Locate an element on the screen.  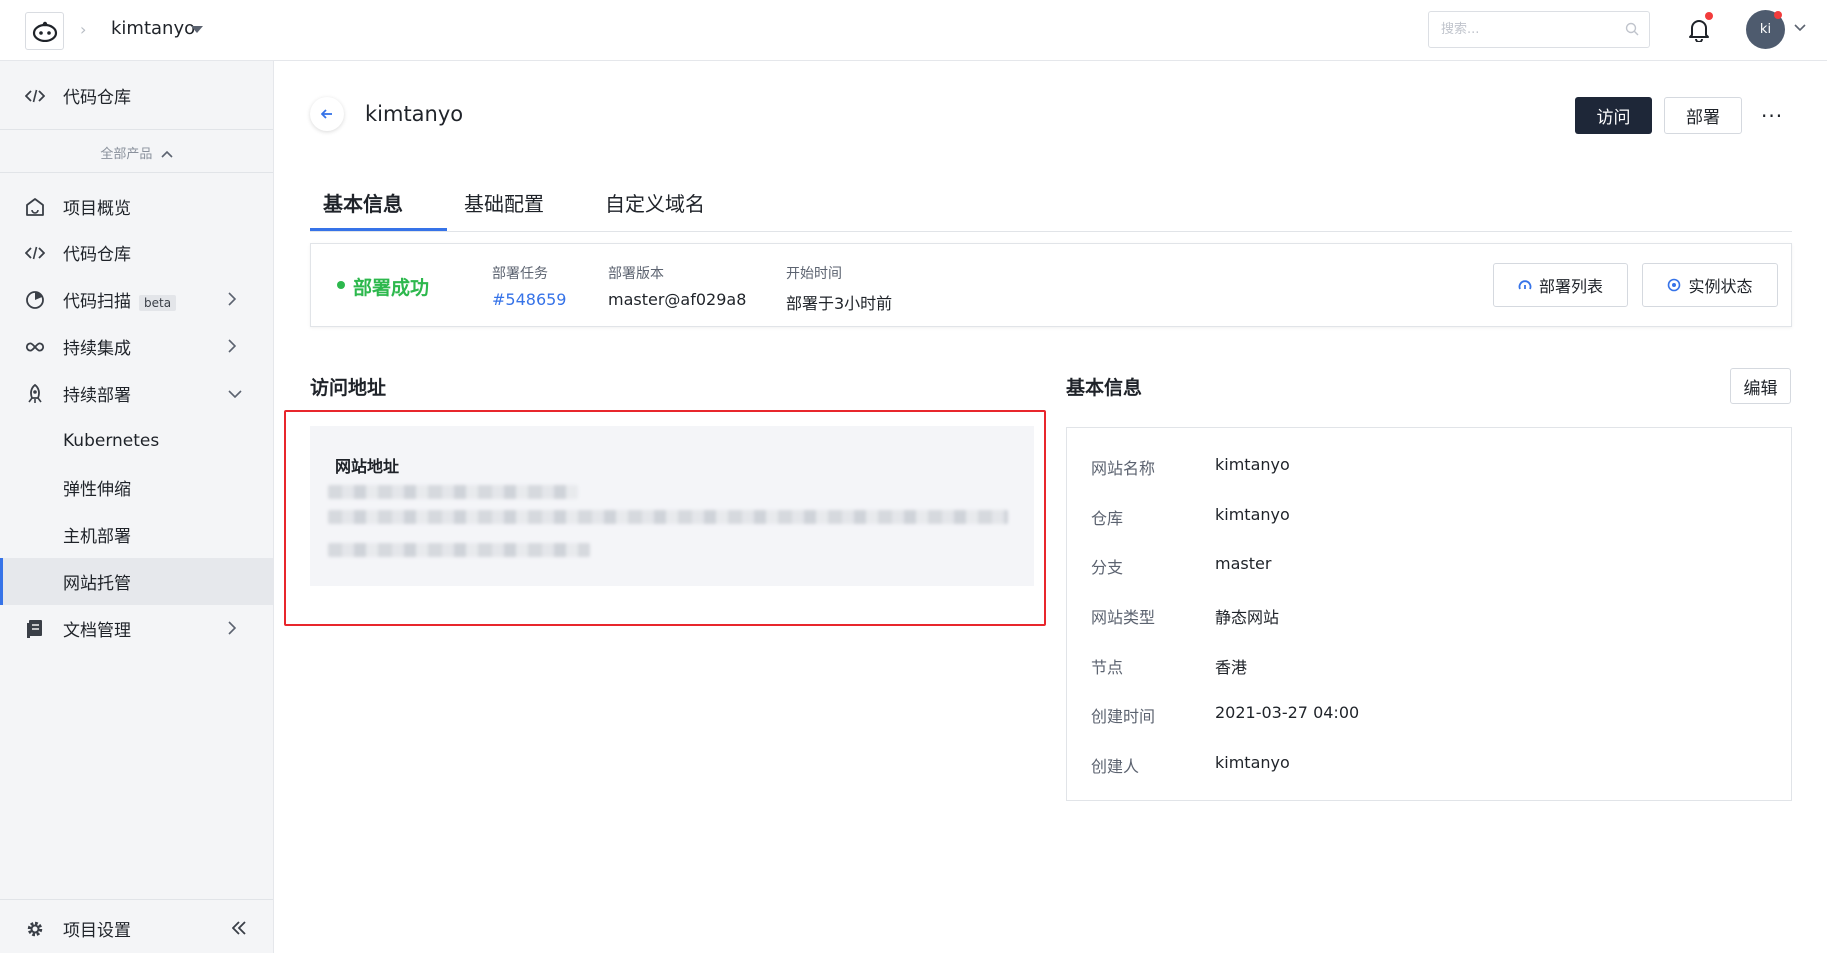
active-tab-indicator is located at coordinates (378, 229).